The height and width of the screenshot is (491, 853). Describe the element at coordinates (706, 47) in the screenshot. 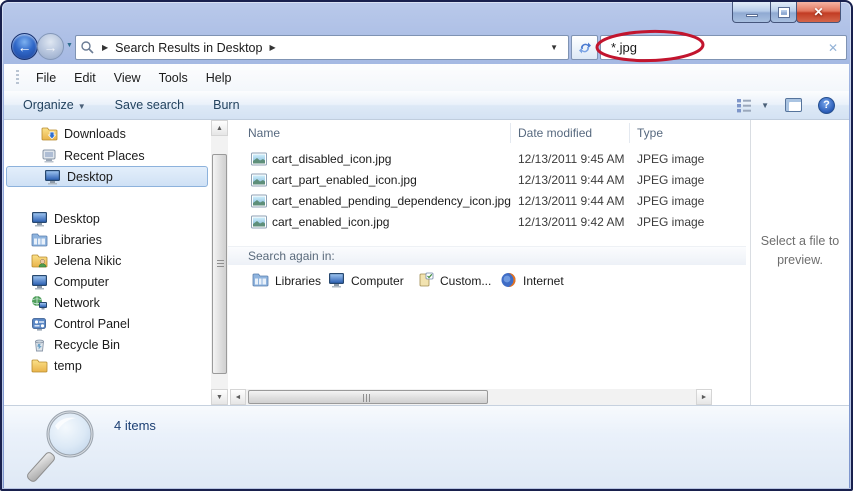

I see `search-input` at that location.